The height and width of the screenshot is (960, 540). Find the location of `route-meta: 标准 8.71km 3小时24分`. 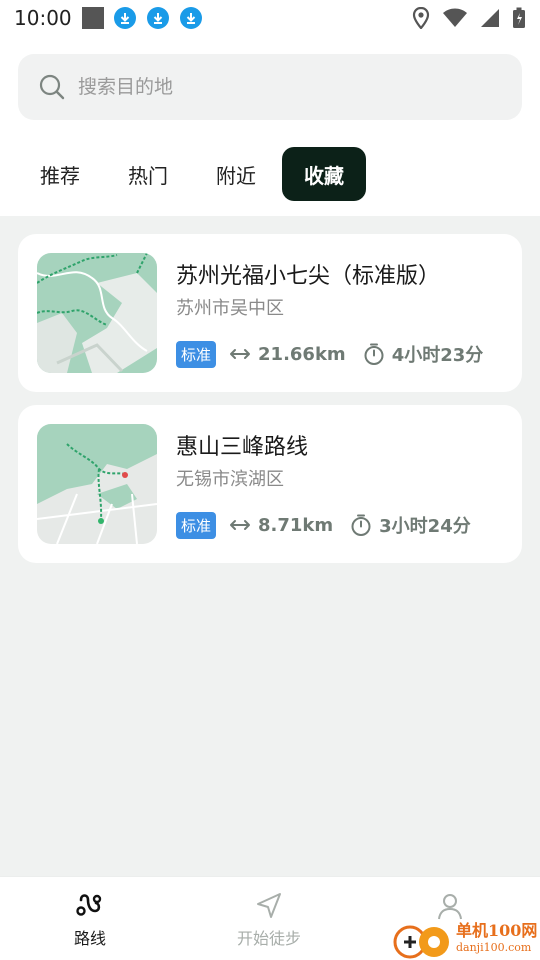

route-meta: 标准 8.71km 3小时24分 is located at coordinates (331, 525).